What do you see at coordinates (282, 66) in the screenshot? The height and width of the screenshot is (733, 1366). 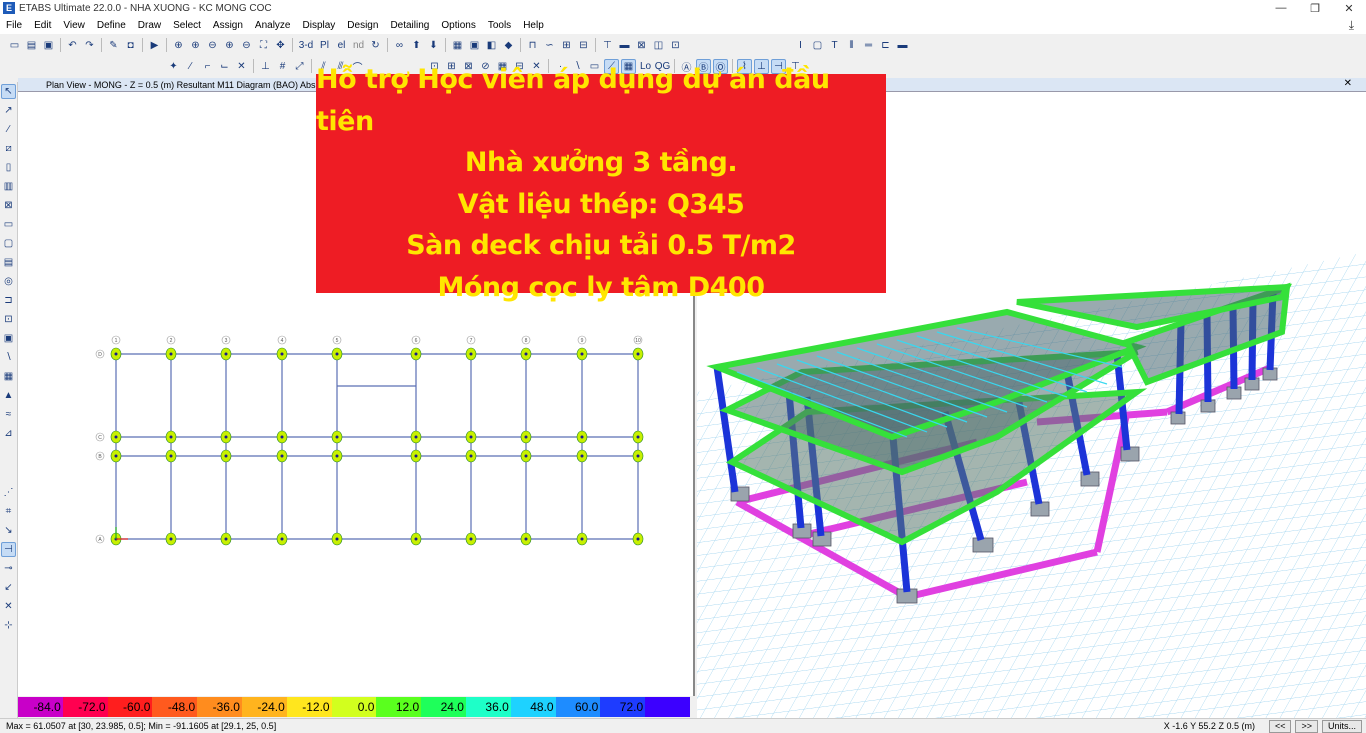 I see `snap-grid-icon: #` at bounding box center [282, 66].